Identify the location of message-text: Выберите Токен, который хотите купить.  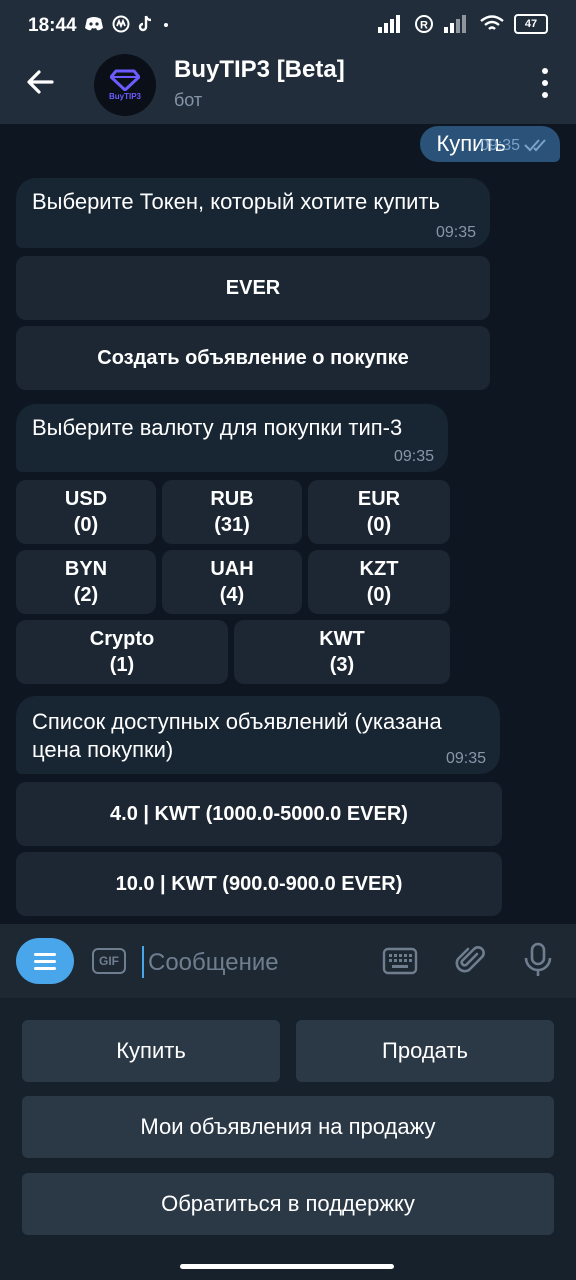
(236, 201).